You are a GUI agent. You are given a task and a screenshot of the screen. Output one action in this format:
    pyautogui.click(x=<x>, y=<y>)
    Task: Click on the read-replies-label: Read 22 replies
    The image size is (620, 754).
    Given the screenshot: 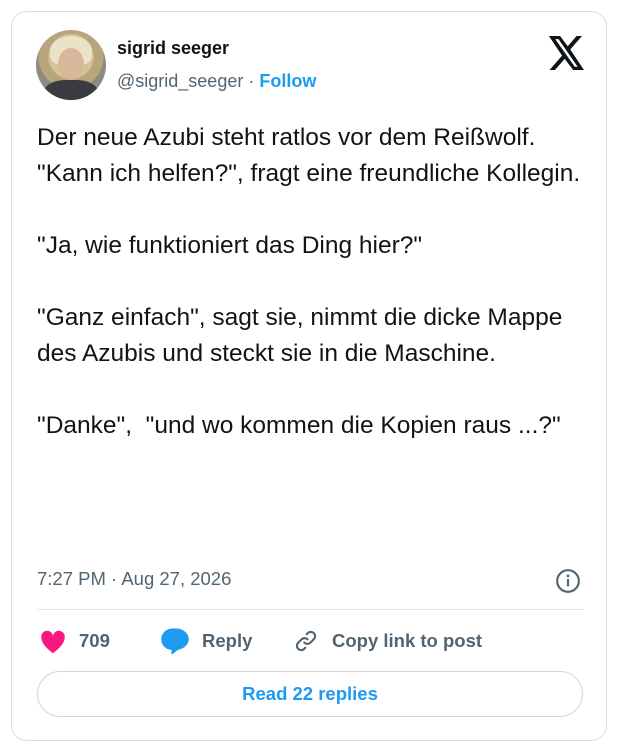 What is the action you would take?
    pyautogui.click(x=310, y=693)
    